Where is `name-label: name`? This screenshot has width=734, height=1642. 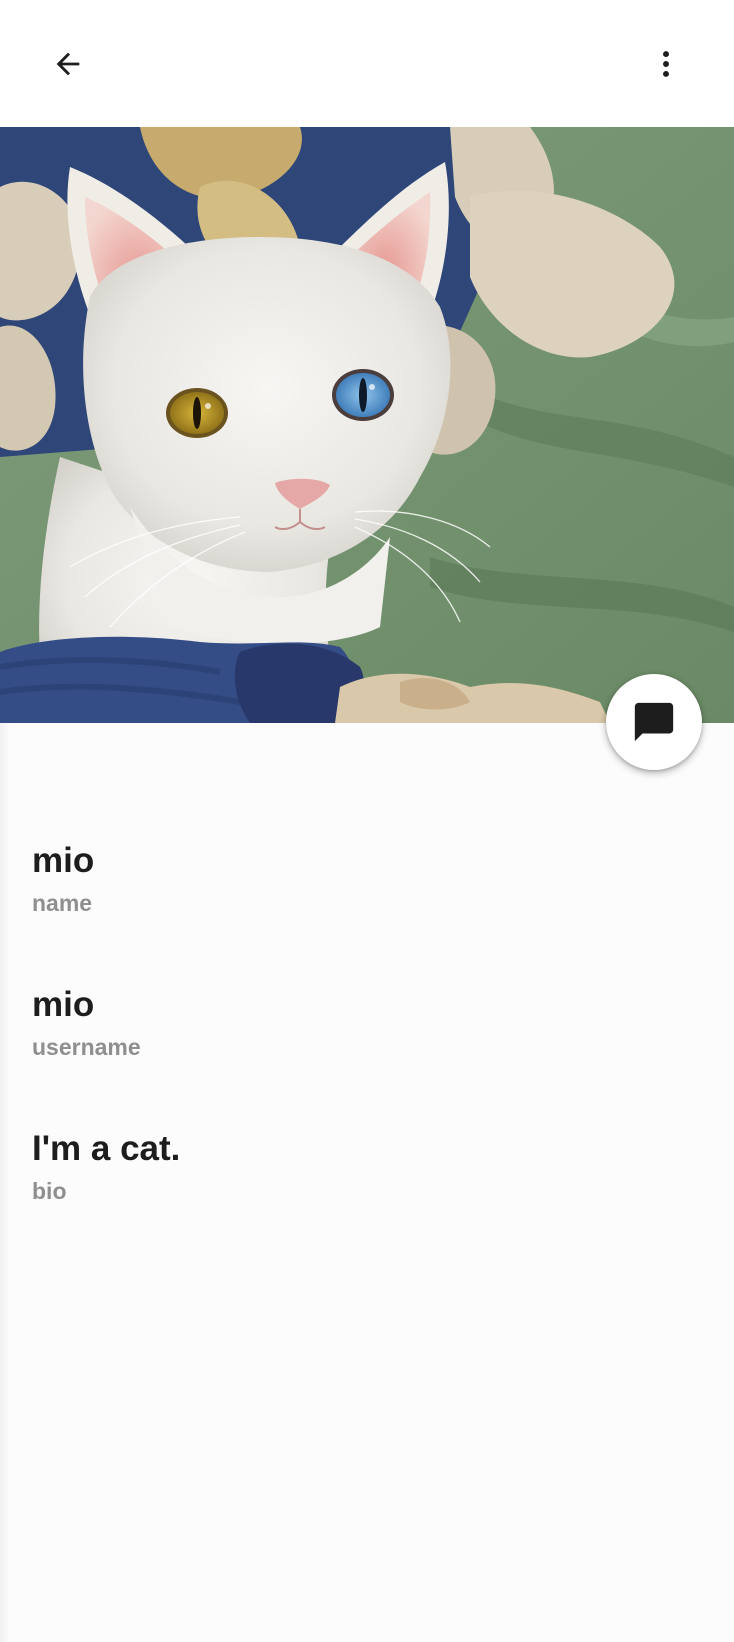
name-label: name is located at coordinates (62, 903).